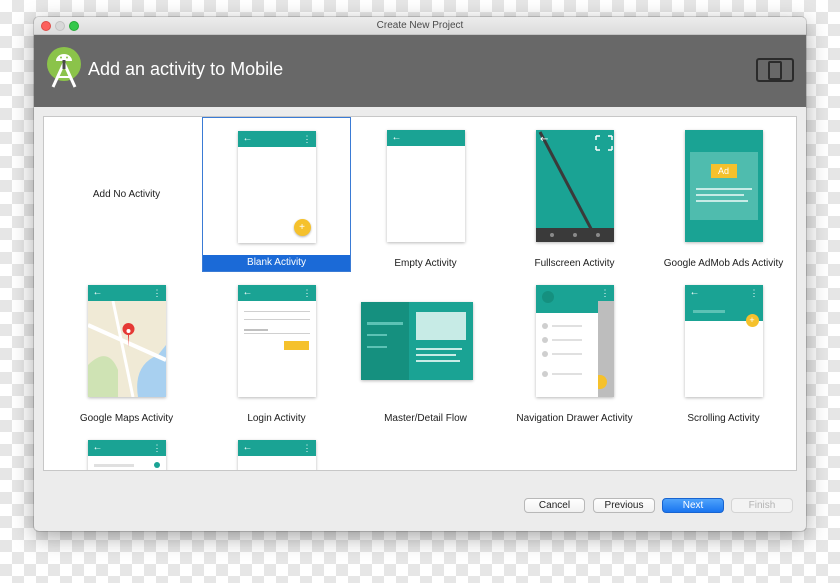  I want to click on tile-row3-item-1: ← ⋮, so click(126, 448).